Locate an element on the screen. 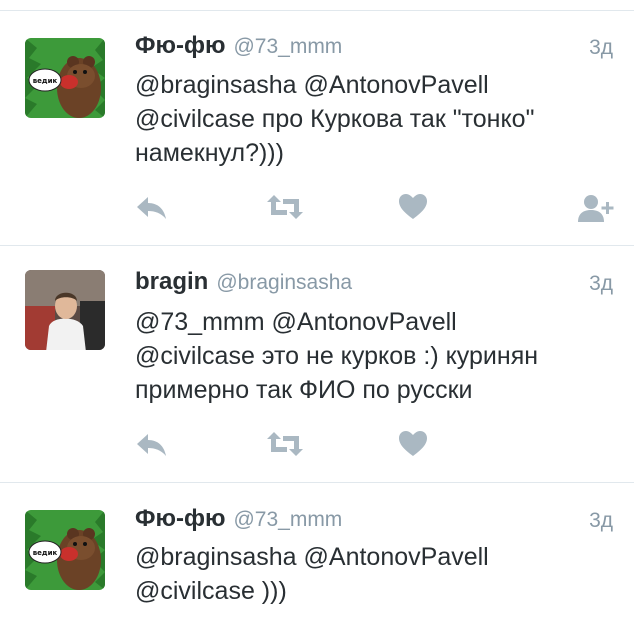 This screenshot has height=621, width=634. display-name: bragin is located at coordinates (171, 282).